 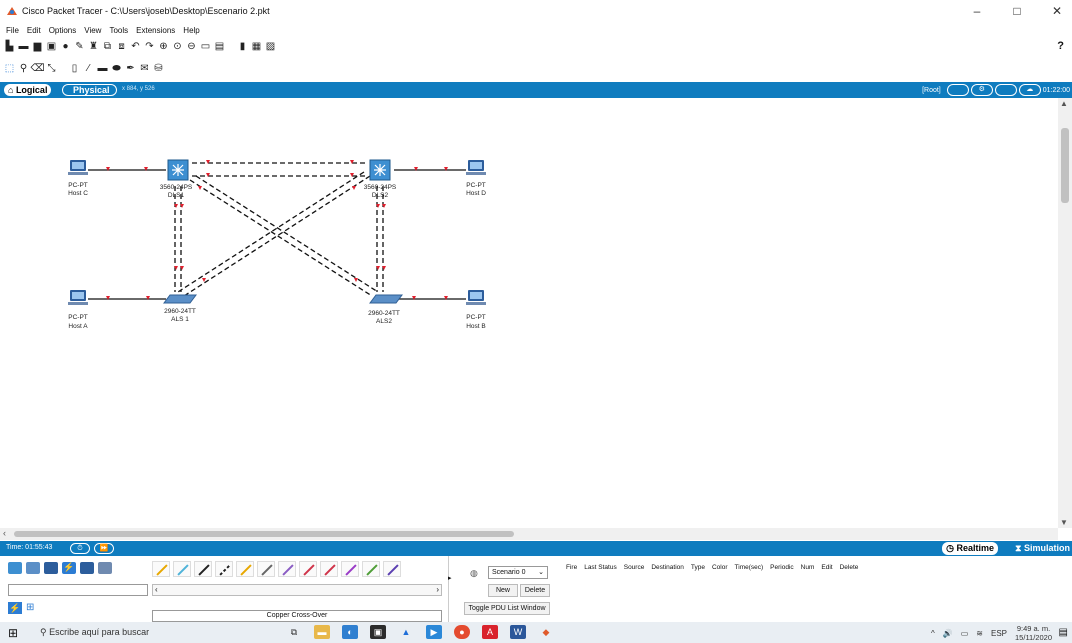 I want to click on link-dls1-als2-a, so click(x=281, y=238).